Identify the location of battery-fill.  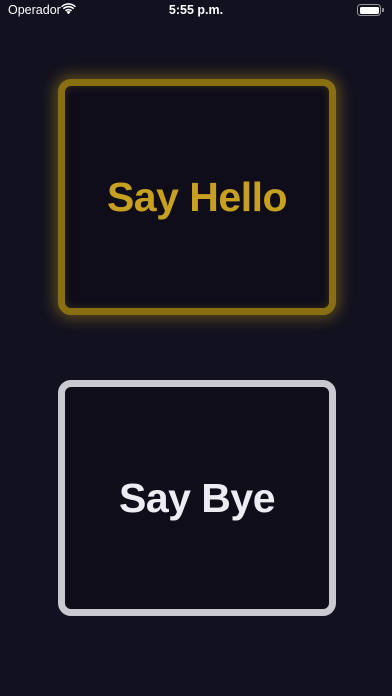
(369, 10).